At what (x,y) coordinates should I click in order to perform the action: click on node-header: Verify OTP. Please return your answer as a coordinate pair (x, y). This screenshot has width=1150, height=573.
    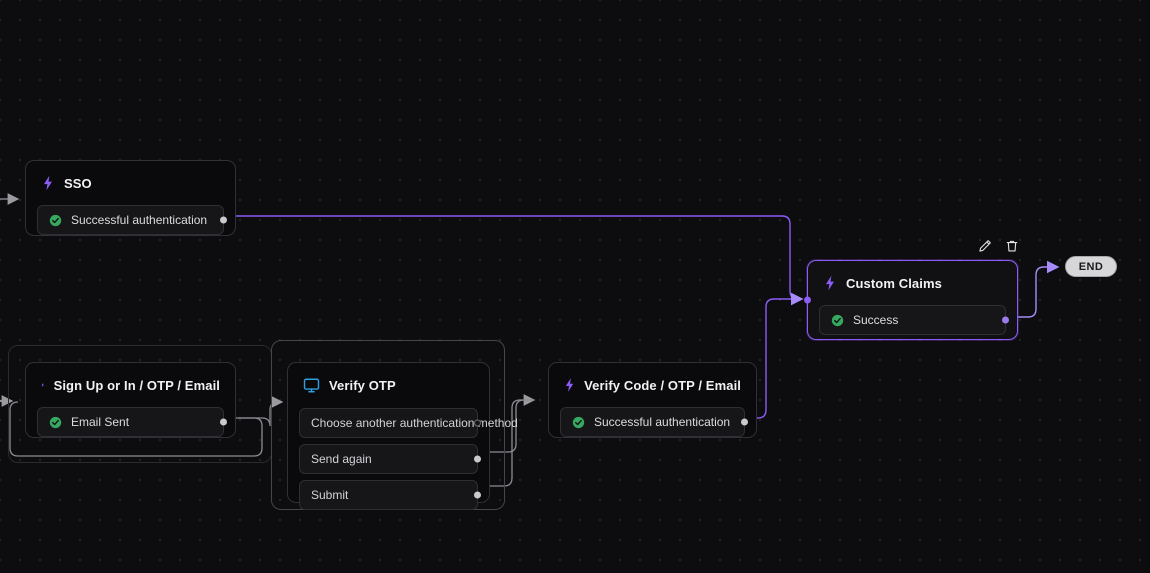
    Looking at the image, I should click on (388, 384).